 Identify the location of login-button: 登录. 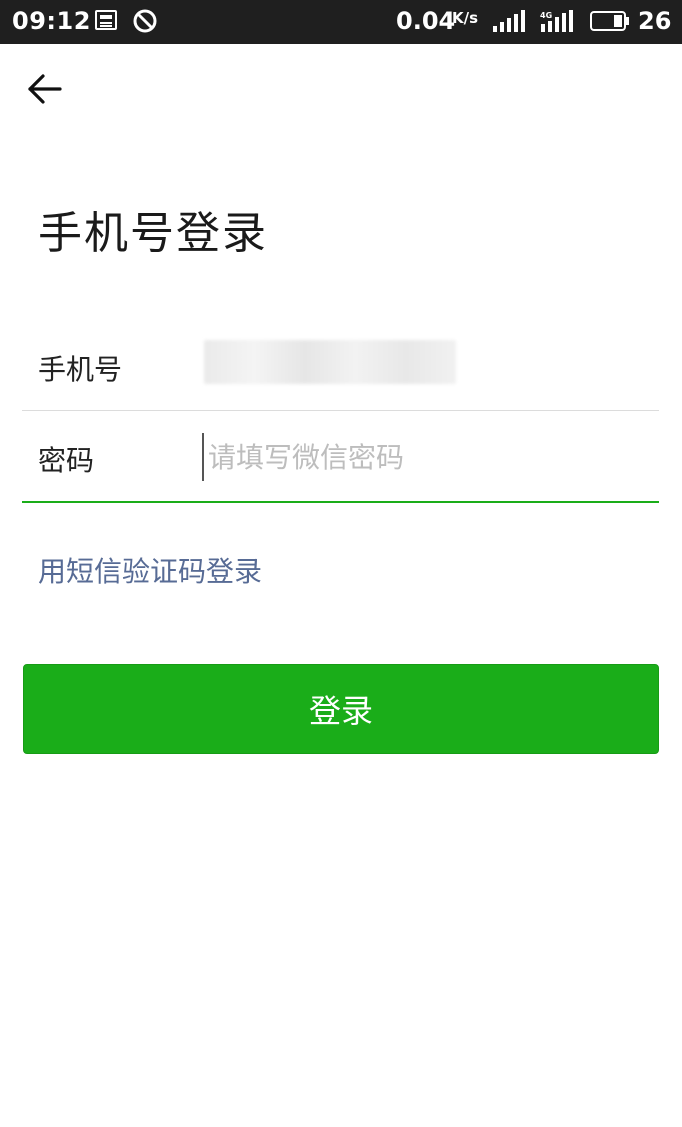
(341, 709).